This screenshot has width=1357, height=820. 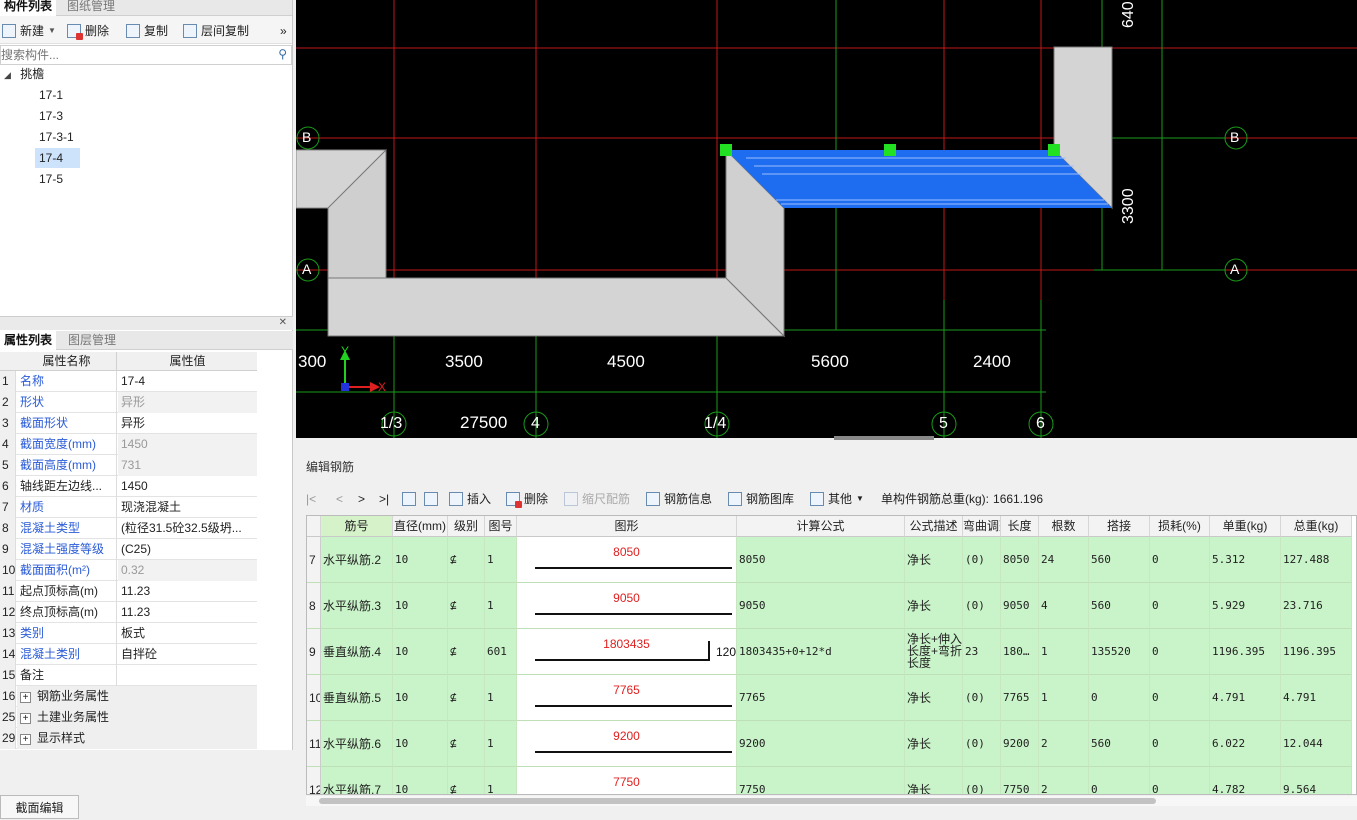 I want to click on tree-item: 17-3-1, so click(x=57, y=137).